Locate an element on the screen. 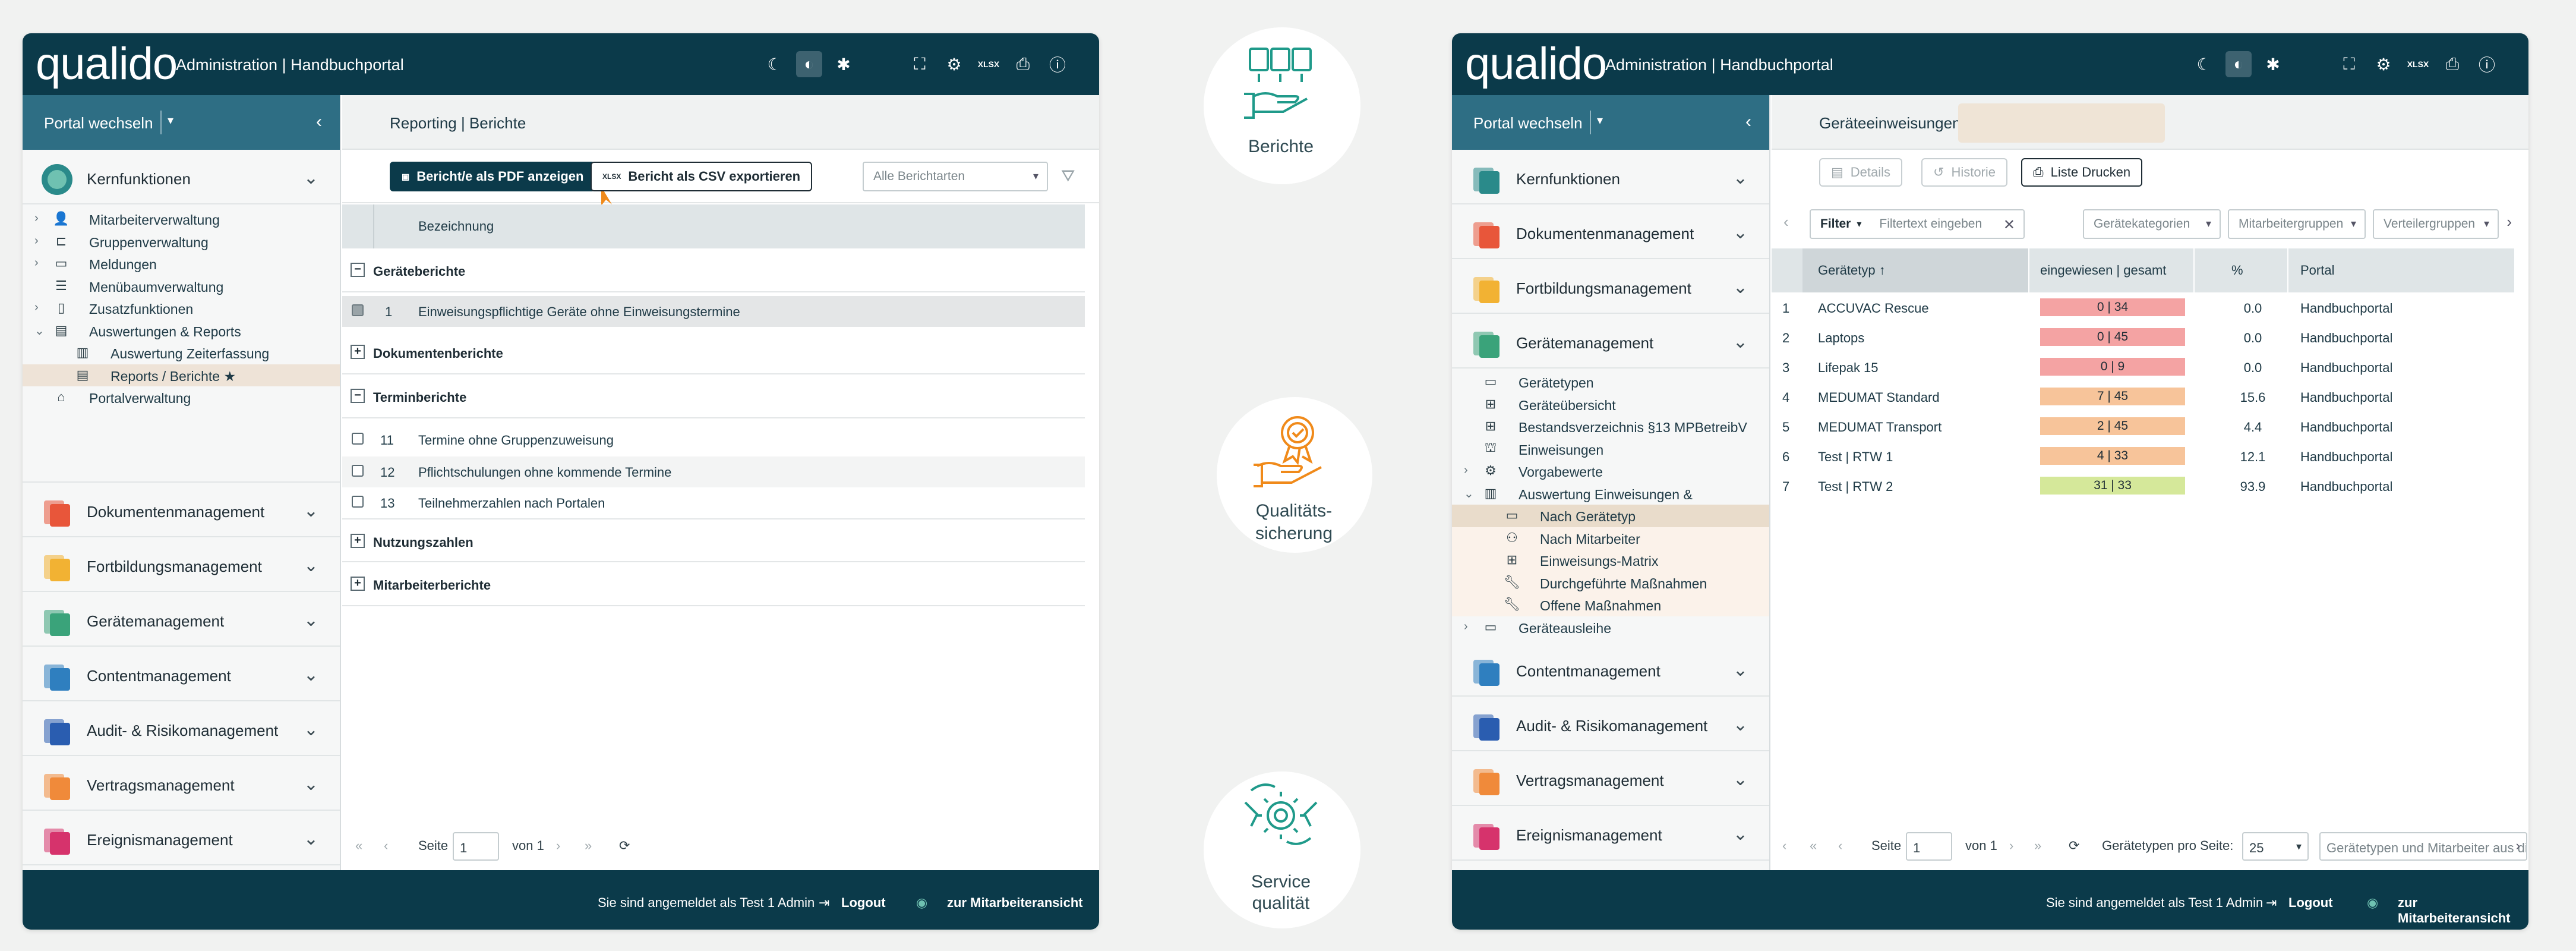 The height and width of the screenshot is (951, 2576). column-header-portal: Portal is located at coordinates (2317, 270).